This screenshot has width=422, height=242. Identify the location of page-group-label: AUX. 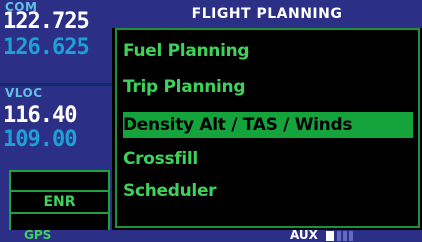
(304, 235).